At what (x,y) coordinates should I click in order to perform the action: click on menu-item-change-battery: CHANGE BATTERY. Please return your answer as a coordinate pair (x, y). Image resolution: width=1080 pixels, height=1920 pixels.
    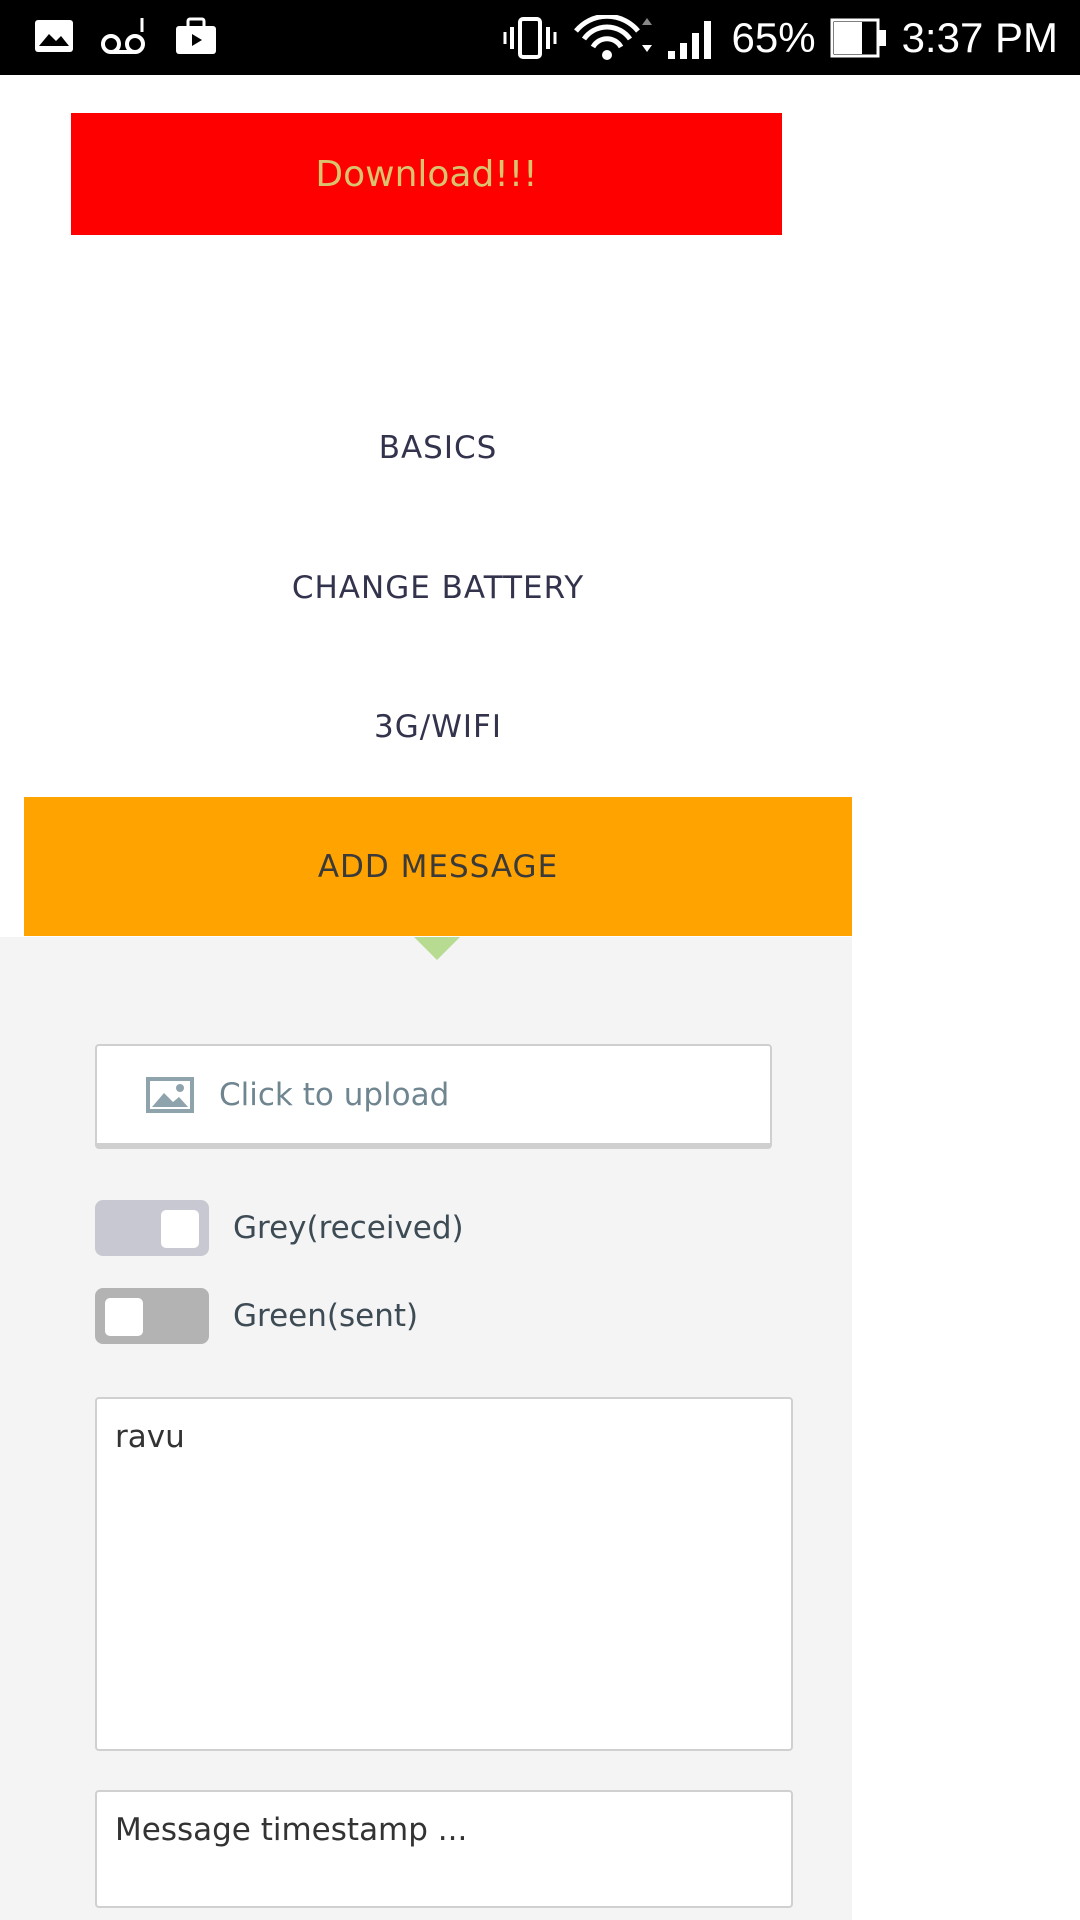
    Looking at the image, I should click on (438, 587).